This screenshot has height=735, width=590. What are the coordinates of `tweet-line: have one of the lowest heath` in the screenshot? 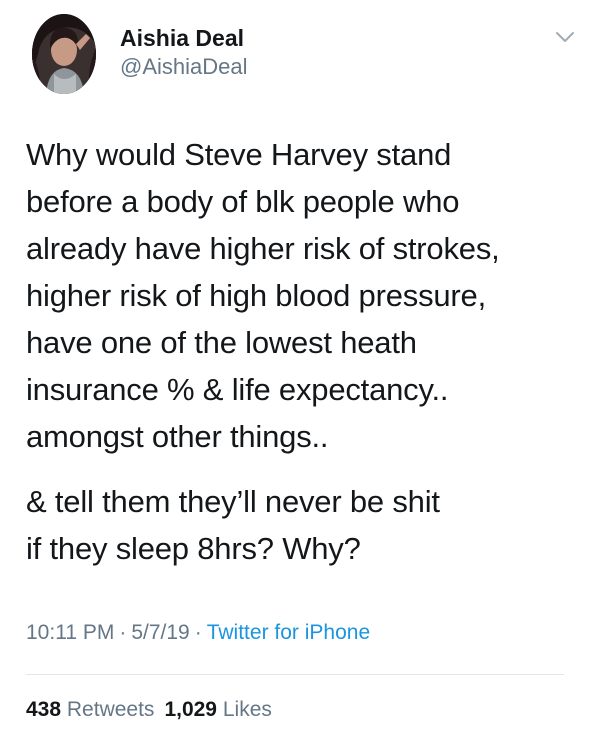 It's located at (221, 342).